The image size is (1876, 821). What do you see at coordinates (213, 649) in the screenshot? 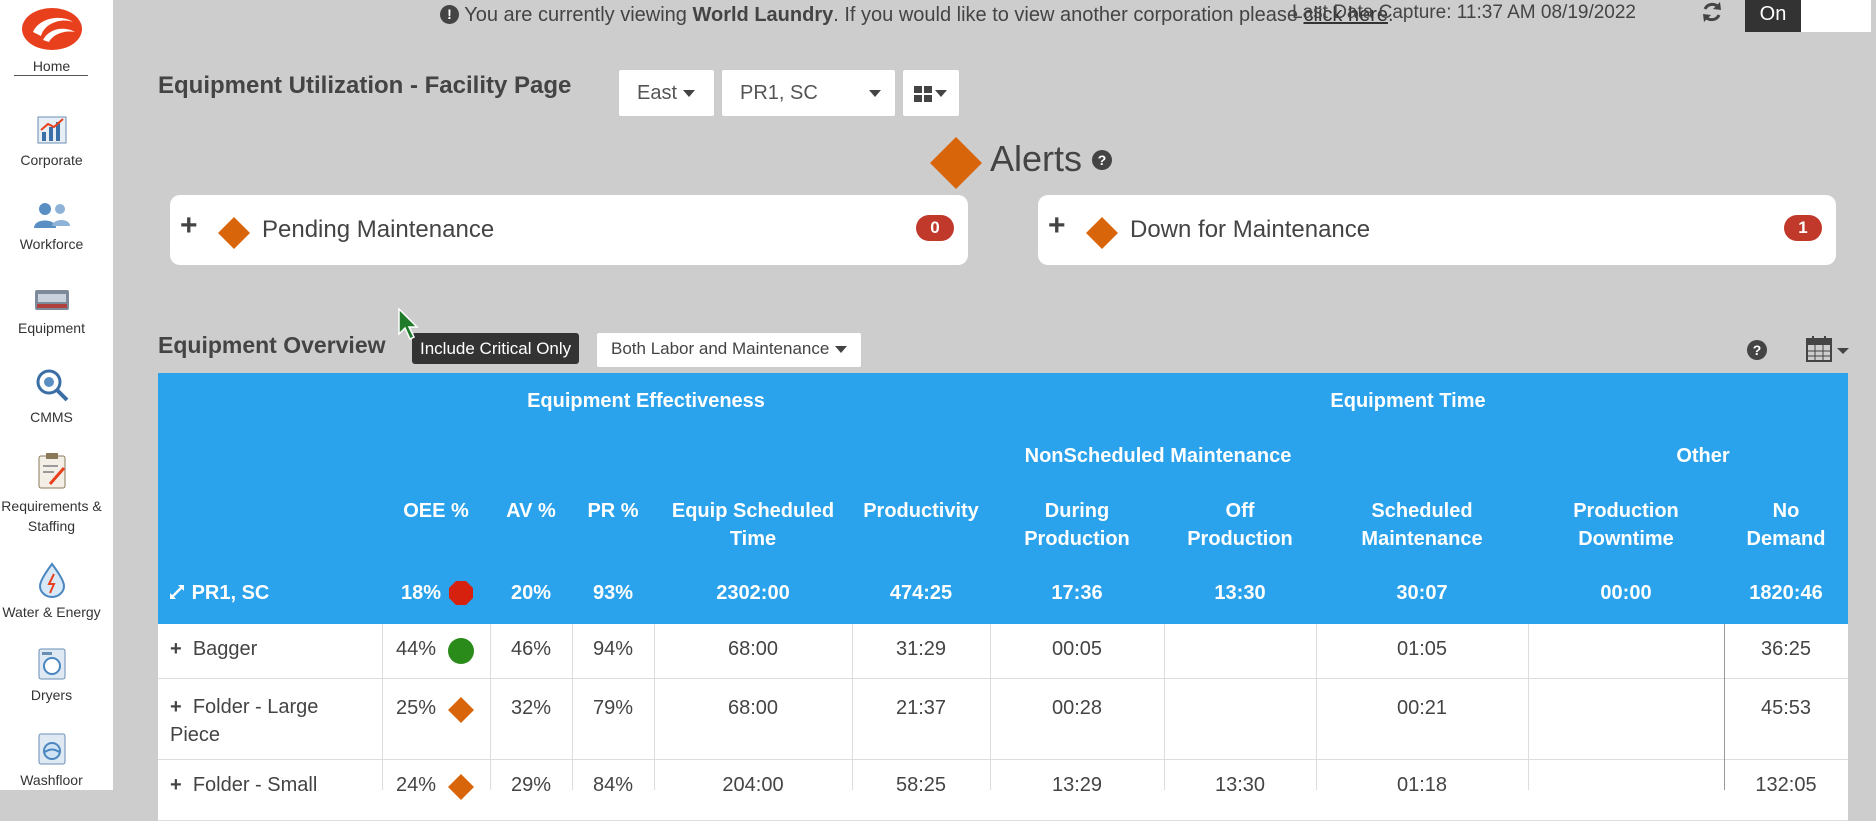
I see `row-name: + Bagger` at bounding box center [213, 649].